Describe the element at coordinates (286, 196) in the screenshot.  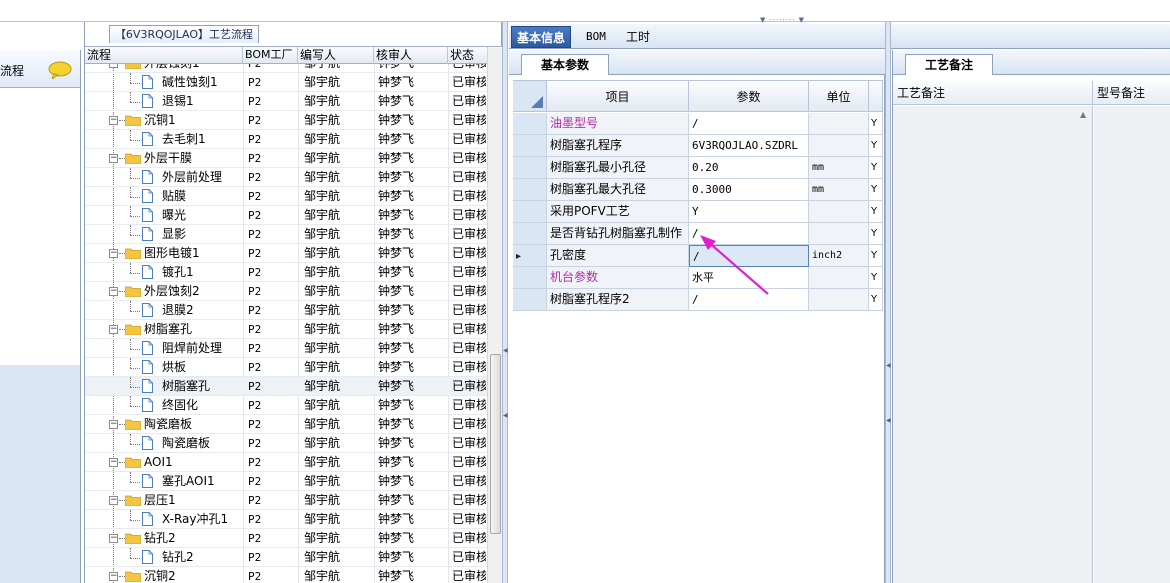
I see `process-tree-row: 贴膜 P2 邹宇航 钟梦飞 已审核` at that location.